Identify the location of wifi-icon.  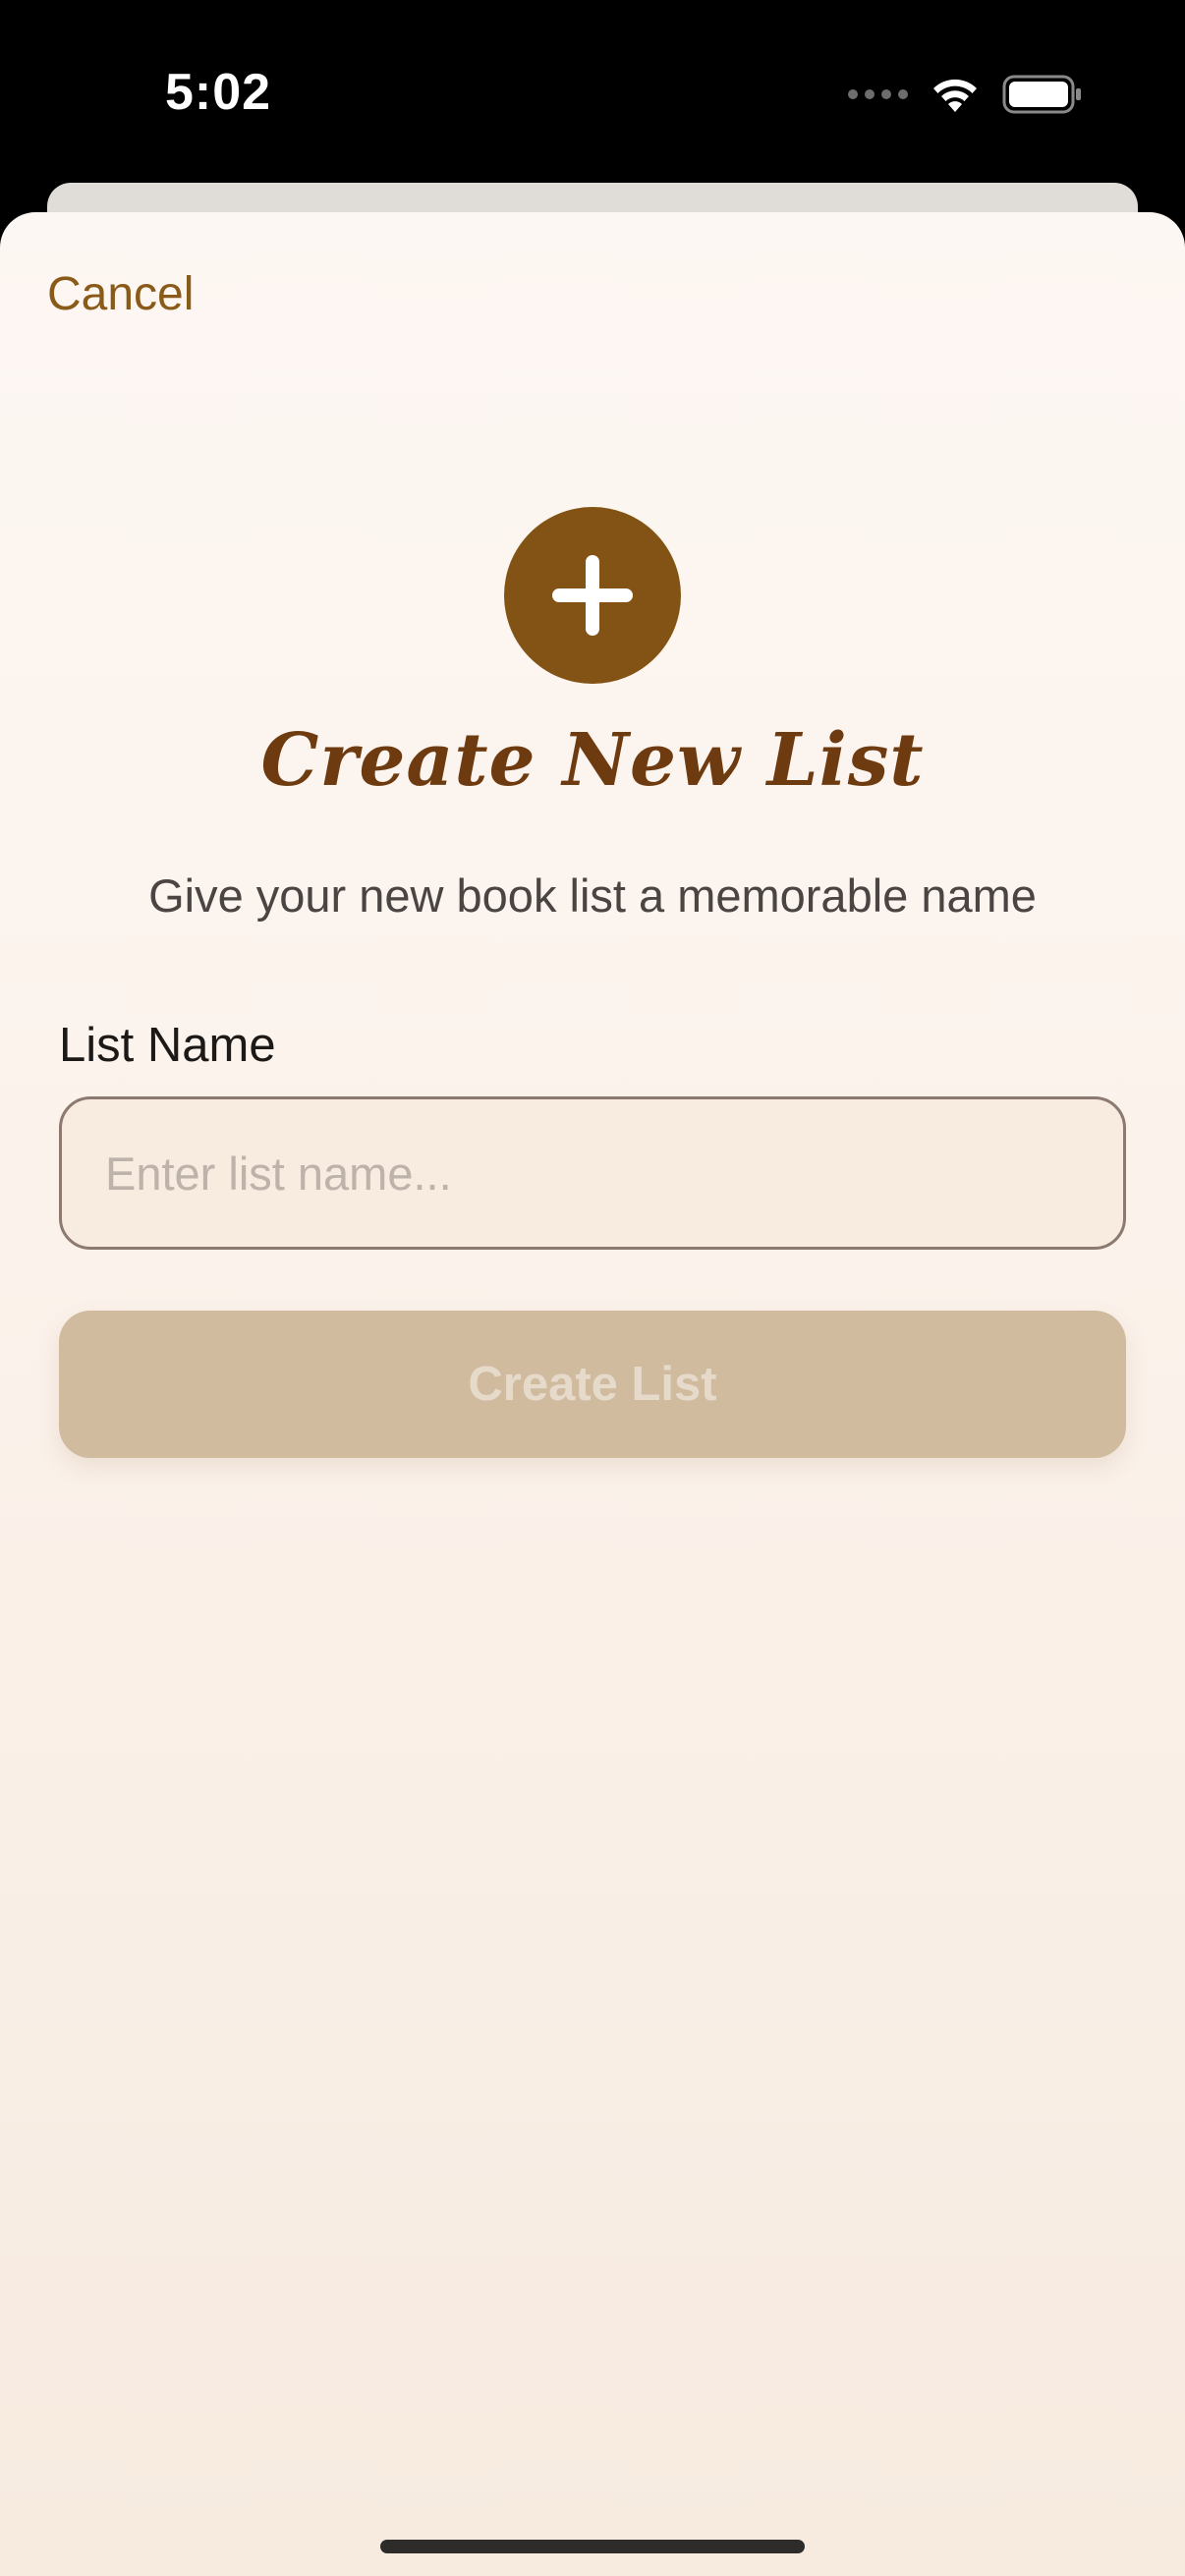
(955, 95).